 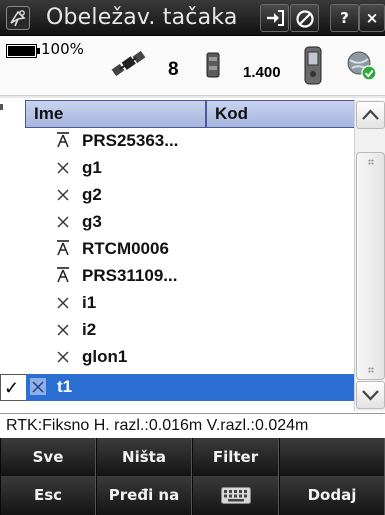 I want to click on scroll-down-button, so click(x=370, y=395).